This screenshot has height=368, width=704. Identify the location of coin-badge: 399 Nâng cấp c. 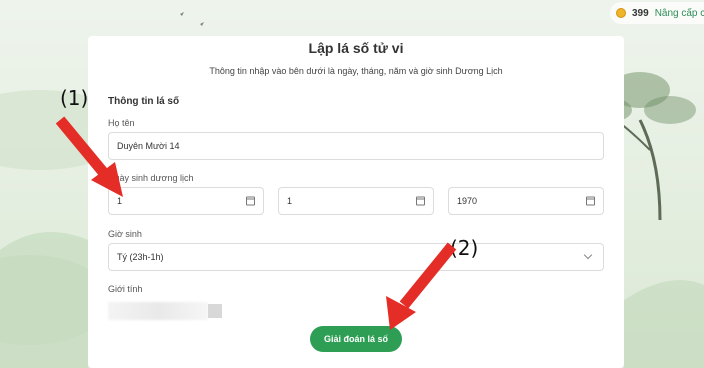
(657, 13).